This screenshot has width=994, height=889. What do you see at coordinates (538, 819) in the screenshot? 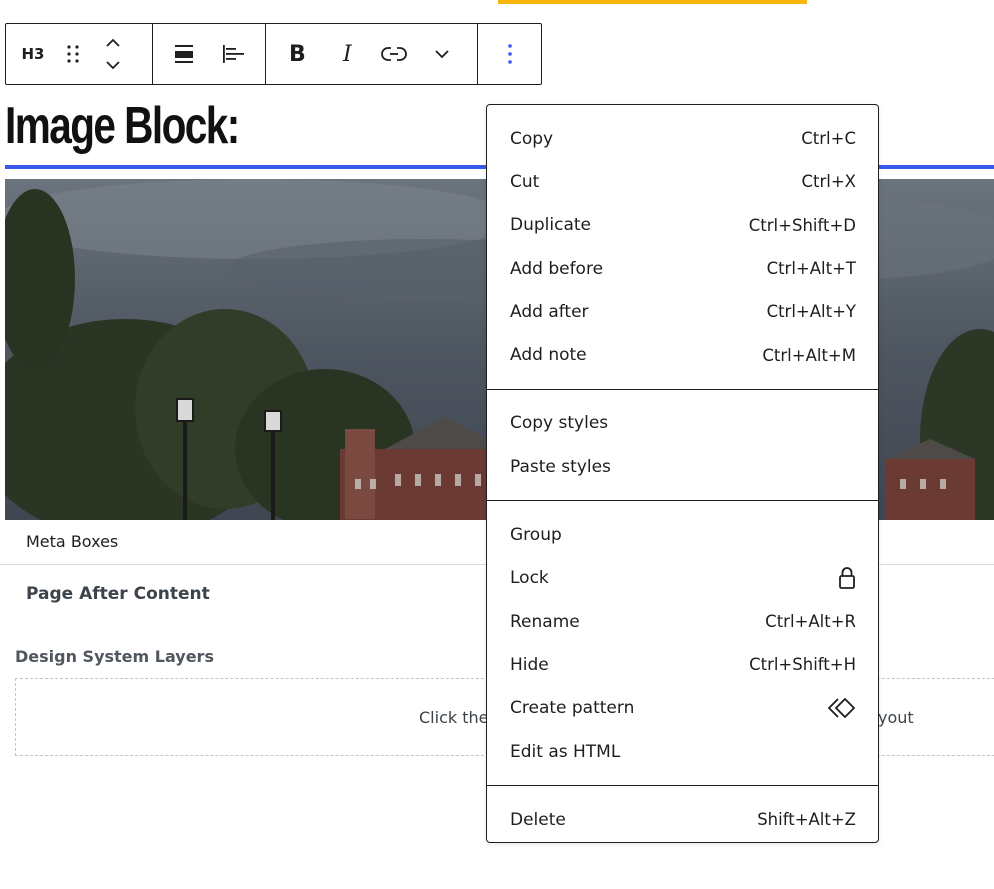
I see `menu-item-label: Delete` at bounding box center [538, 819].